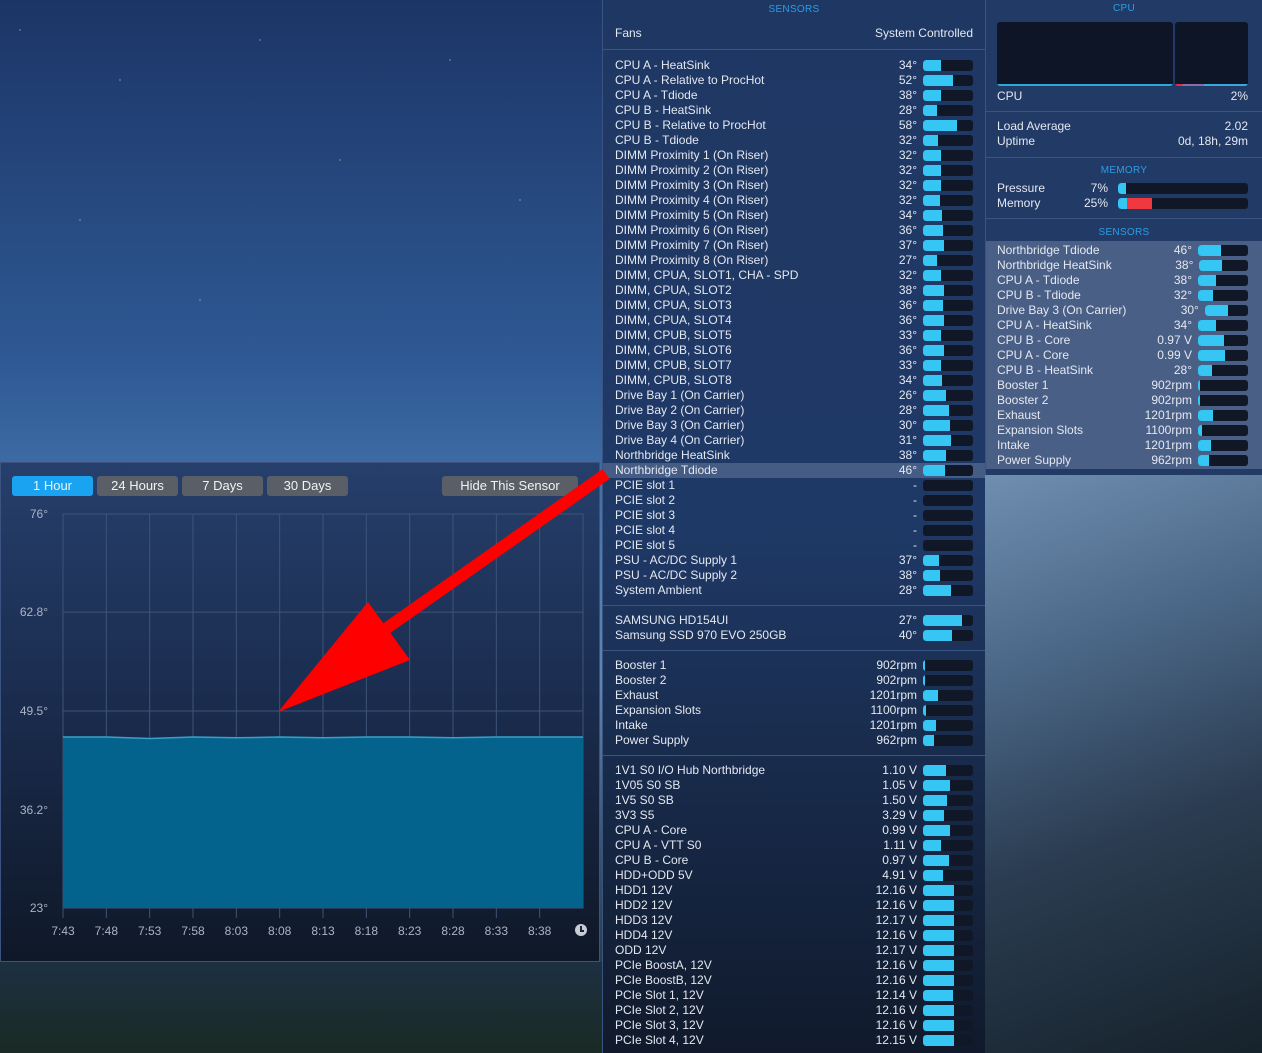 This screenshot has height=1053, width=1262. I want to click on pinned-sensor-row: Northbridge Tdiode 46°, so click(1122, 250).